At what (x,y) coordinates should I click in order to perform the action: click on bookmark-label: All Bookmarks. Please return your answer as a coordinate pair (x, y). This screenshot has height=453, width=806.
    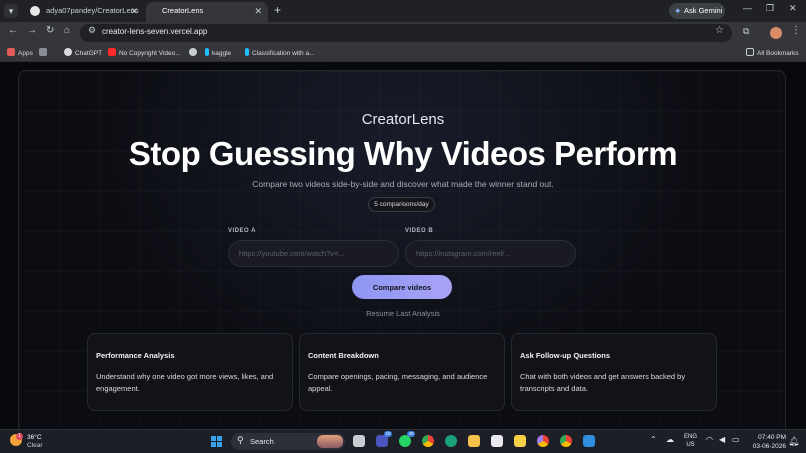
    Looking at the image, I should click on (778, 53).